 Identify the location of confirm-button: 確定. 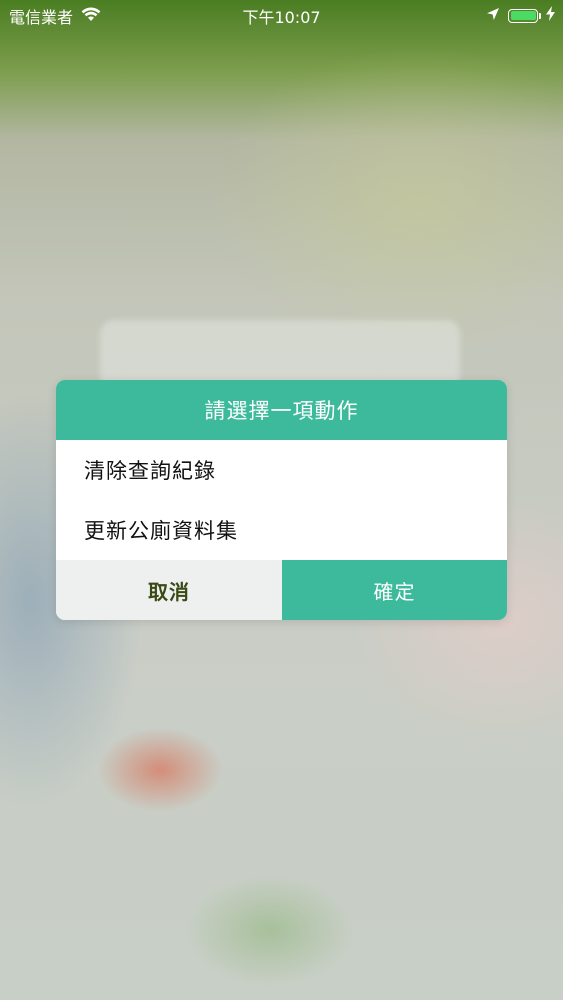
(394, 590).